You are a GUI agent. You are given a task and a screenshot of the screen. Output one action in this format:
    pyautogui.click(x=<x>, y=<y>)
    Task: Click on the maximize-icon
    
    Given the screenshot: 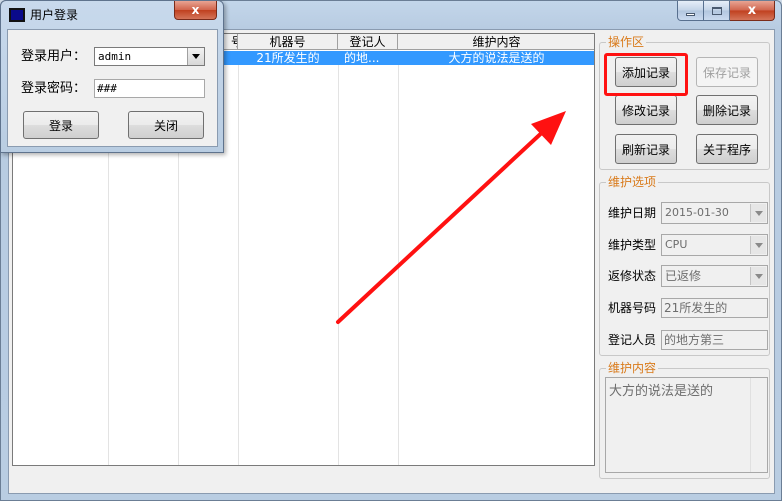 What is the action you would take?
    pyautogui.click(x=716, y=10)
    